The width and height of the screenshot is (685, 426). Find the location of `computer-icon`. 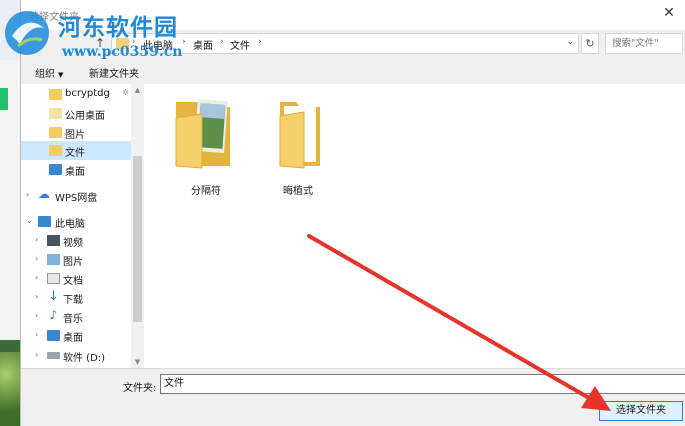

computer-icon is located at coordinates (44, 221).